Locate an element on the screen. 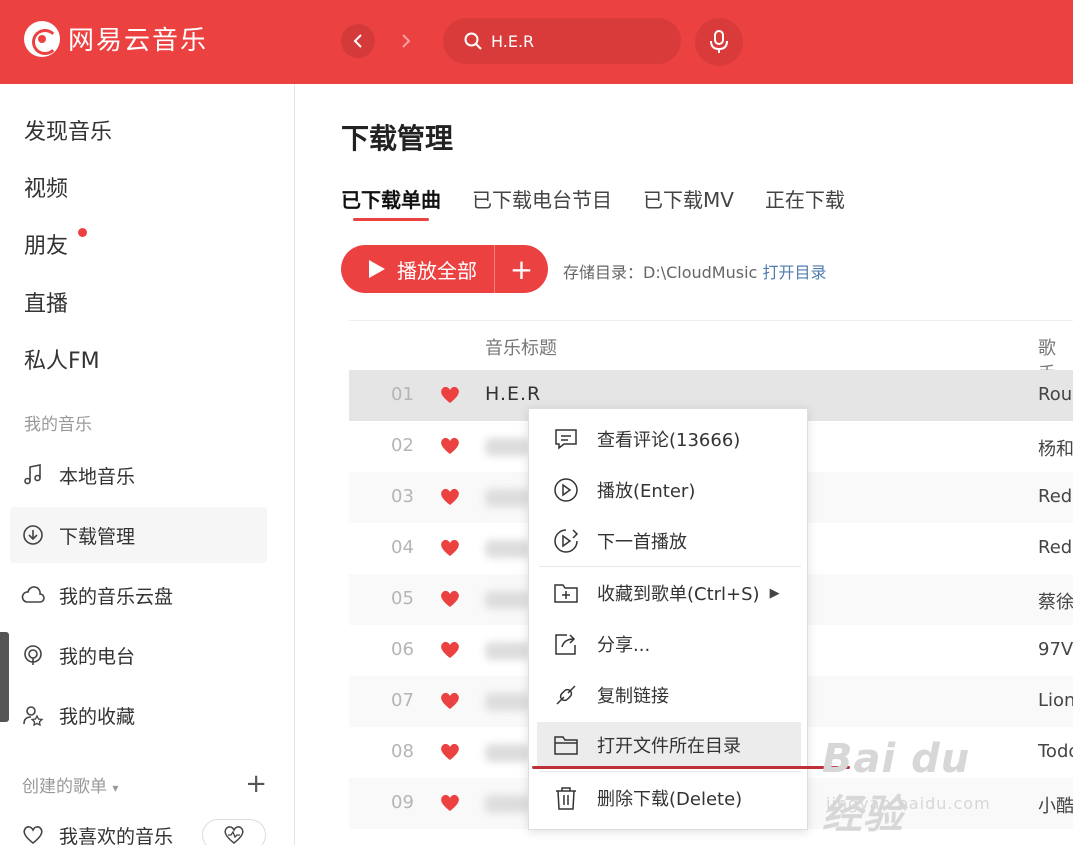  play-all-button: 播放全部 is located at coordinates (418, 269).